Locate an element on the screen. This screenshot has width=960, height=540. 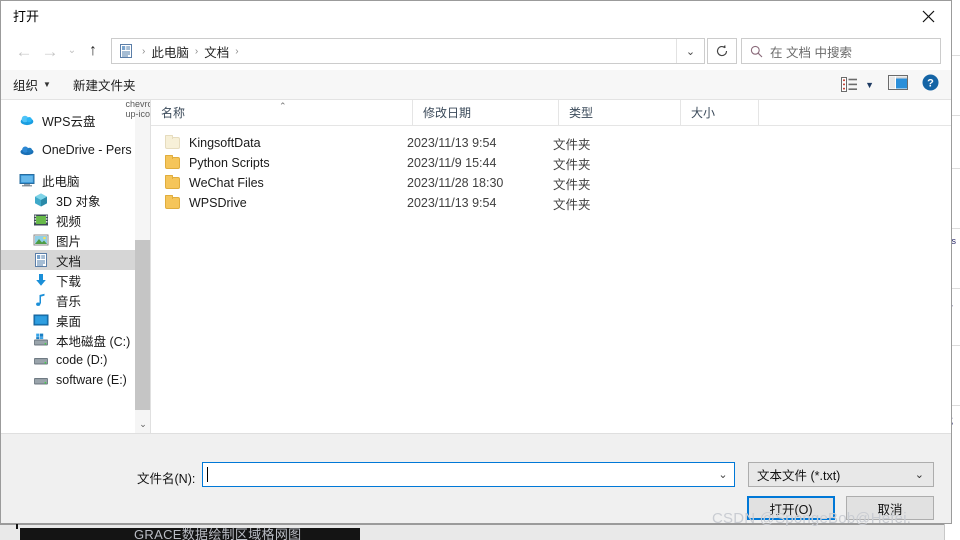
sidebar-item-downloads: 下载 is located at coordinates (68, 280).